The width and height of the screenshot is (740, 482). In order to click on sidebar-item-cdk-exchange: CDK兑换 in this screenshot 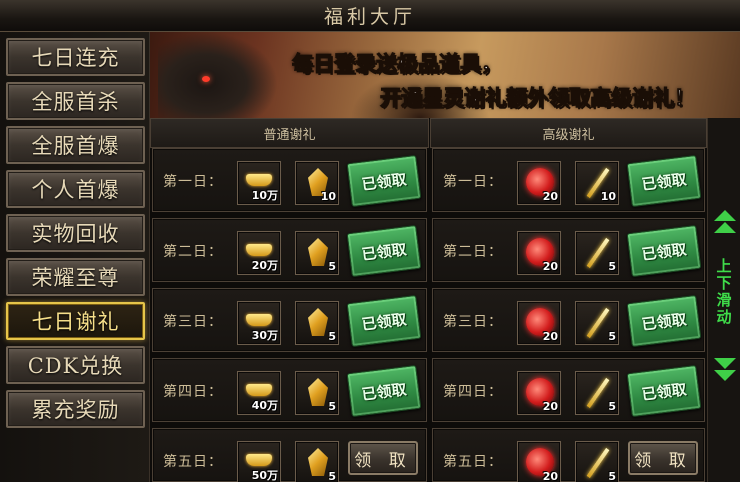, I will do `click(75, 365)`.